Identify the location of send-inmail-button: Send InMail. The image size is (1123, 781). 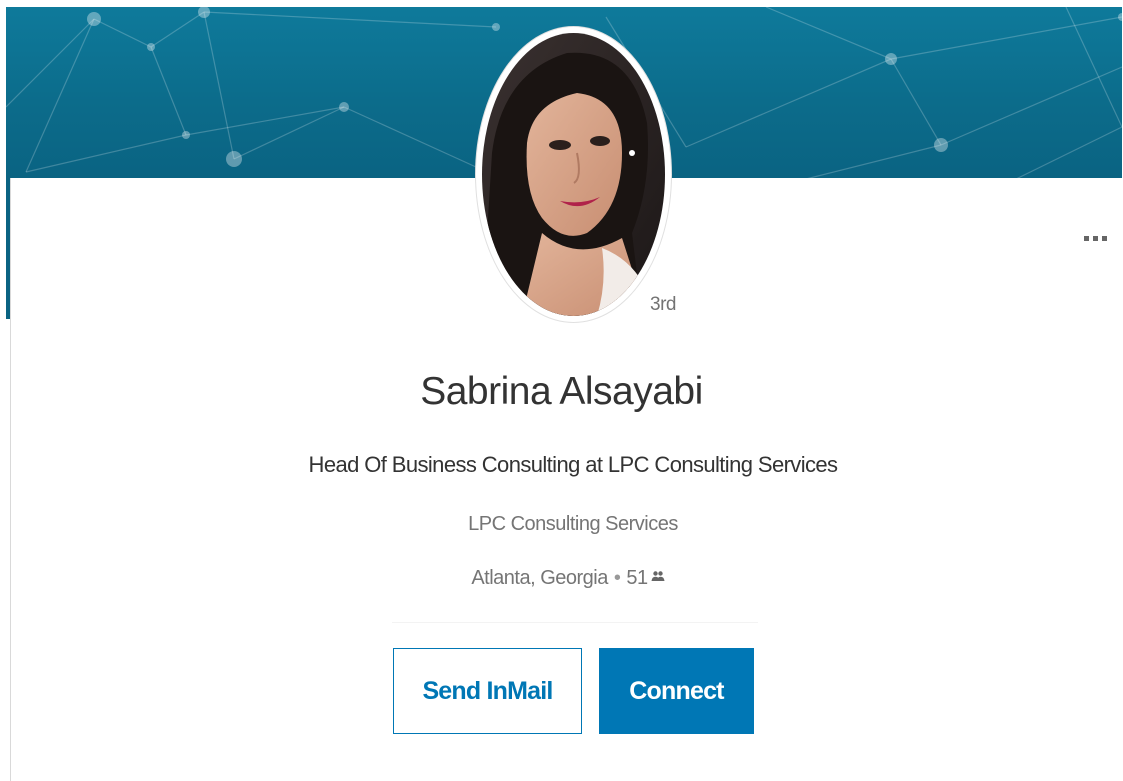
(487, 691).